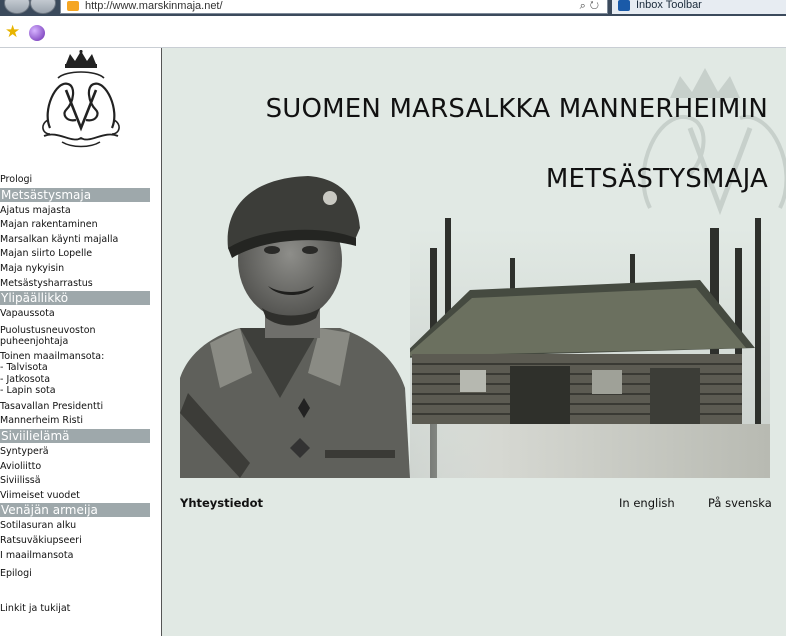 The image size is (786, 636). What do you see at coordinates (75, 574) in the screenshot?
I see `nav-link-epilogue: Epilogi` at bounding box center [75, 574].